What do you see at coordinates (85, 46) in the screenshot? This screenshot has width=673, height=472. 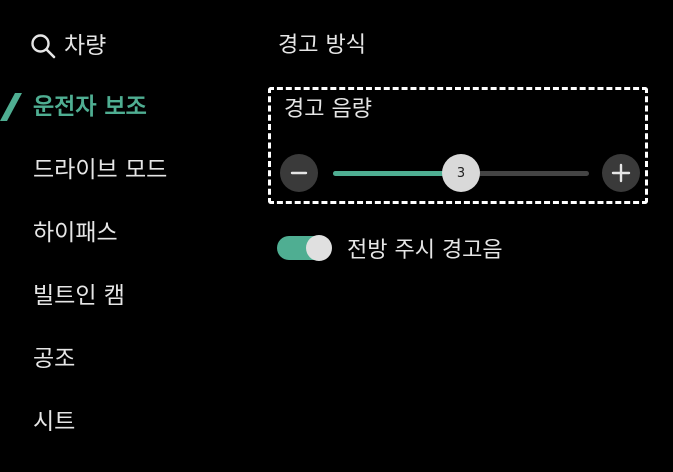 I see `sidebar-search-label: 차량` at bounding box center [85, 46].